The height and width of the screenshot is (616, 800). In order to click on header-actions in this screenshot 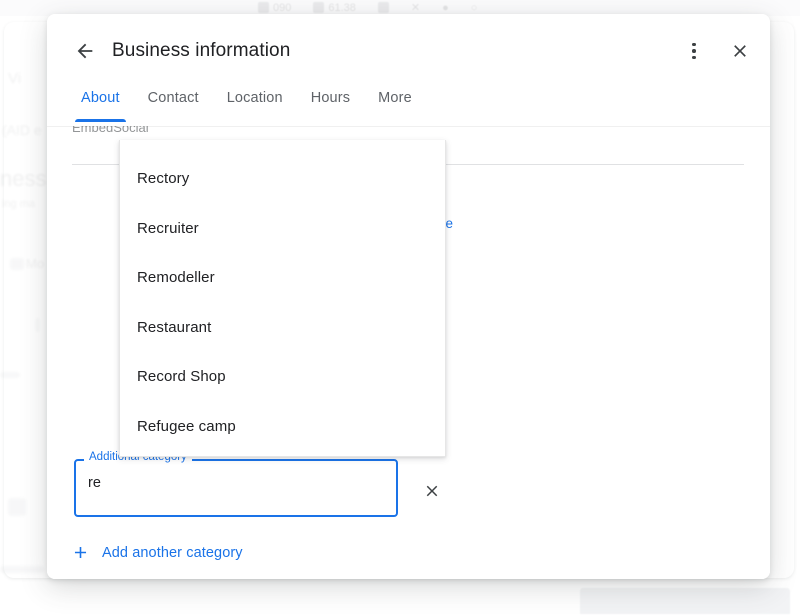, I will do `click(717, 51)`.